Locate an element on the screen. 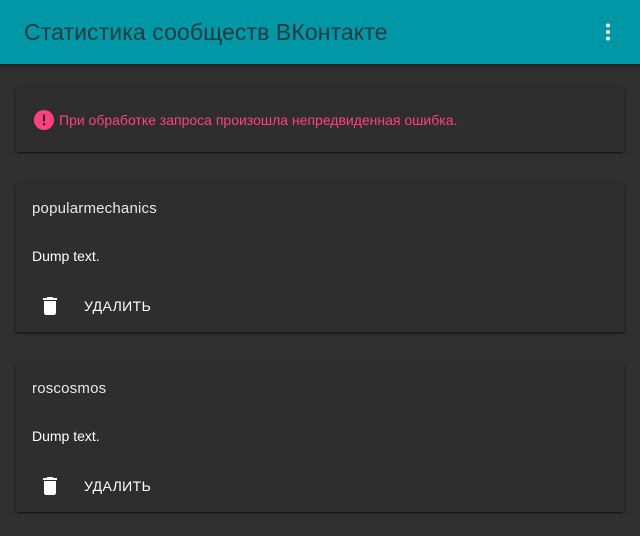 The image size is (640, 536). app-bar: Статистика сообществ ВКонтакте is located at coordinates (320, 32).